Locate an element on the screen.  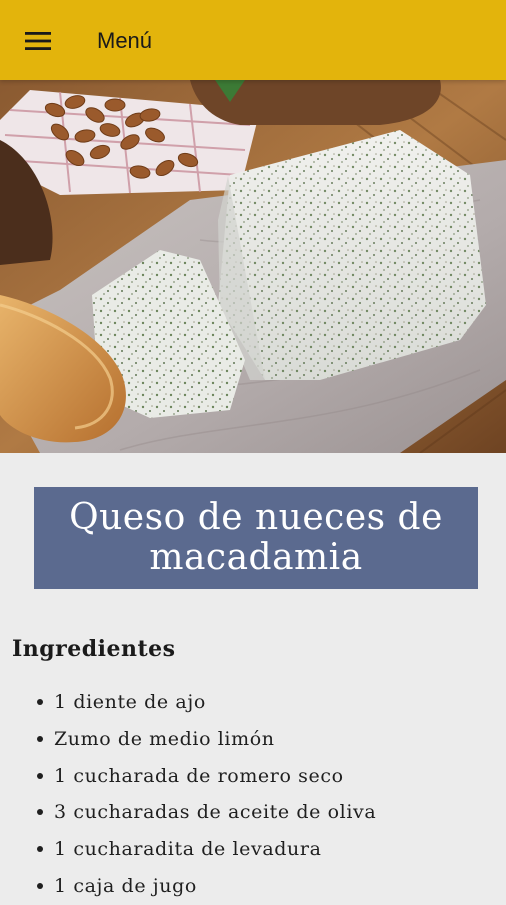
ingredient-item: 1 caja de jugo is located at coordinates (206, 886).